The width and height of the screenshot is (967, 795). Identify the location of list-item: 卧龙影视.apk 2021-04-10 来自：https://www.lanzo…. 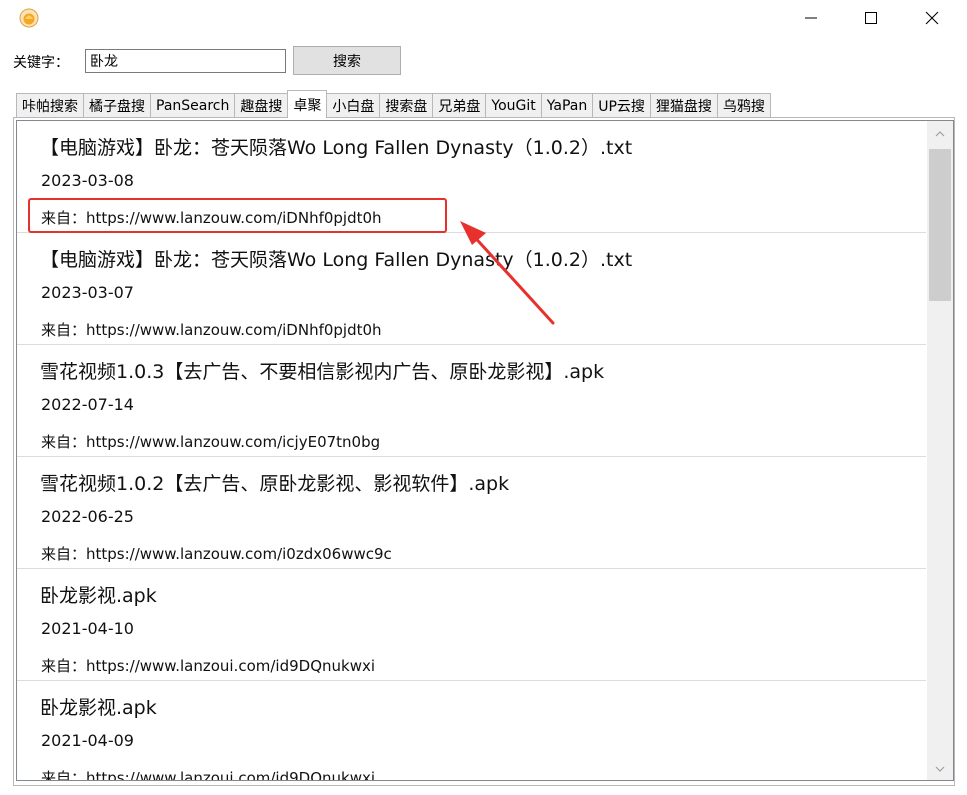
(471, 625).